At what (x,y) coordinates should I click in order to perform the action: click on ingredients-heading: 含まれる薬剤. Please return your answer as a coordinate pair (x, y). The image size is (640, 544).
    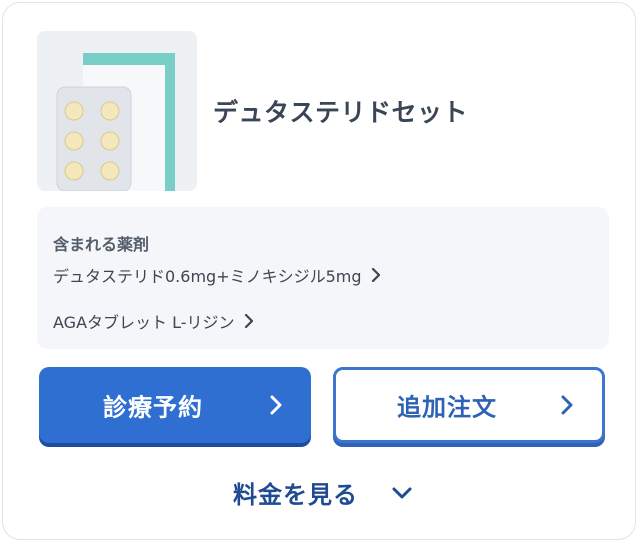
    Looking at the image, I should click on (101, 244).